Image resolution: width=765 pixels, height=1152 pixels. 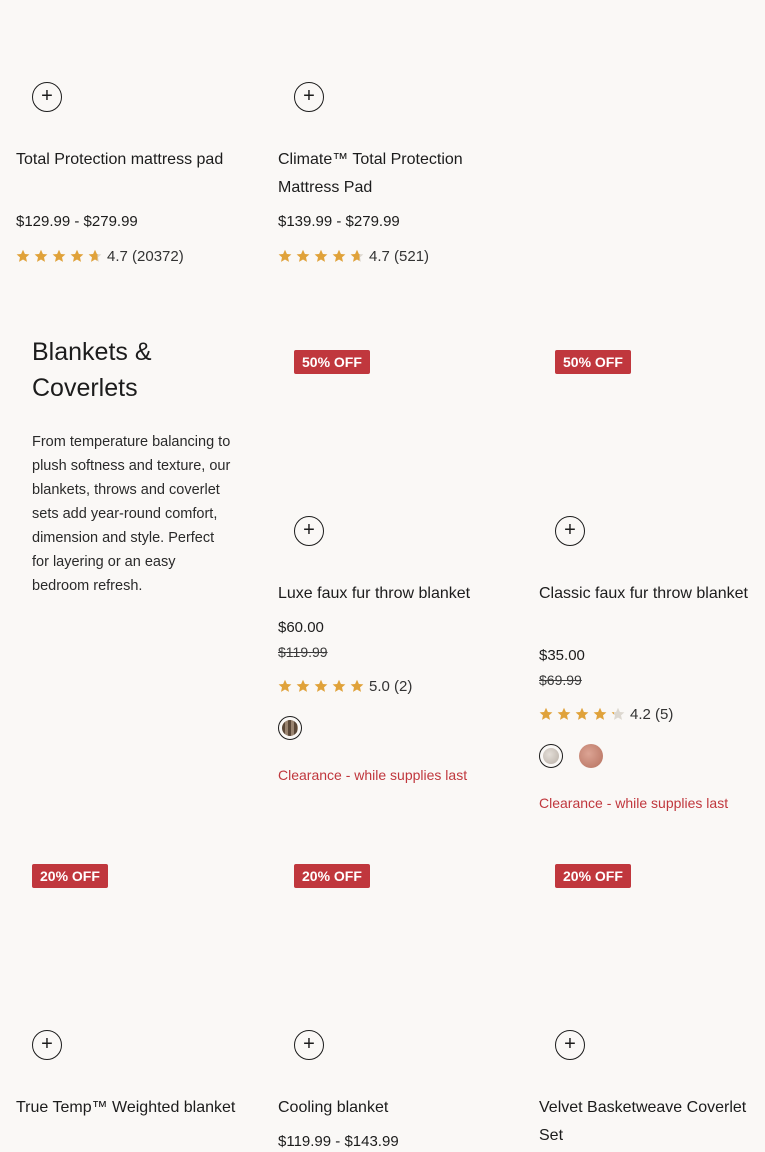 I want to click on rating-text: 4.2 (5), so click(x=652, y=714).